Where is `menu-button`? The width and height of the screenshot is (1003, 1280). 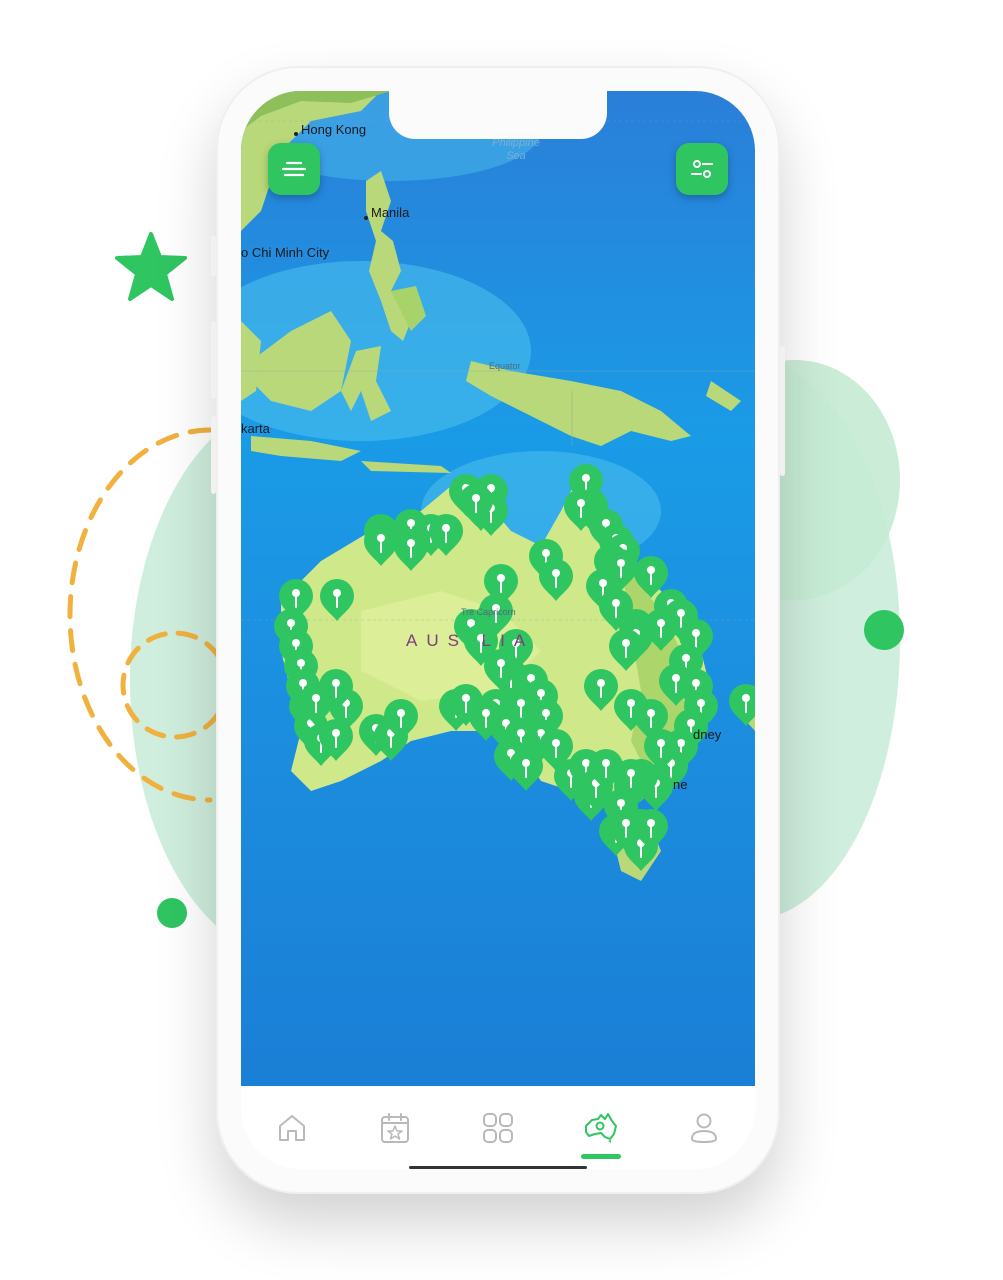 menu-button is located at coordinates (294, 169).